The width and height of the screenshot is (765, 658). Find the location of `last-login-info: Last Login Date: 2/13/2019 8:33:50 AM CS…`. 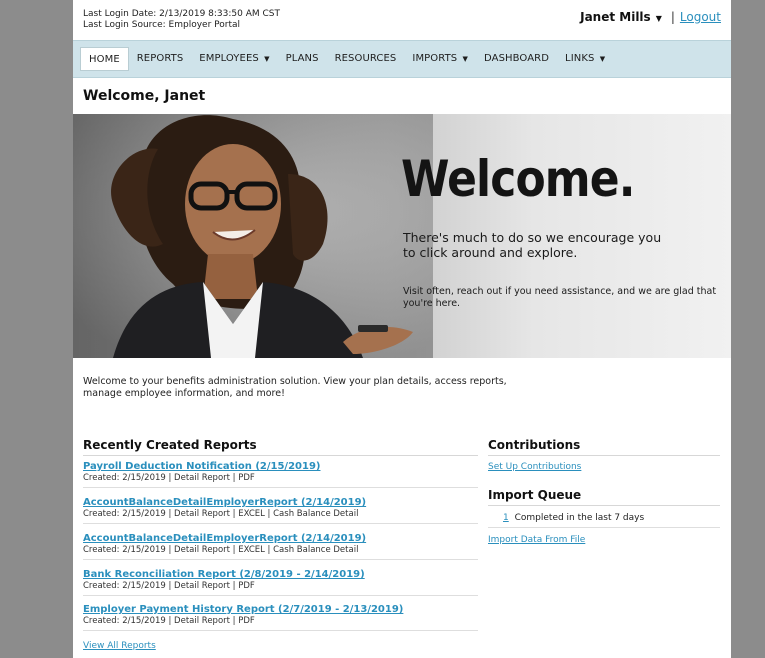

last-login-info: Last Login Date: 2/13/2019 8:33:50 AM CS… is located at coordinates (181, 20).